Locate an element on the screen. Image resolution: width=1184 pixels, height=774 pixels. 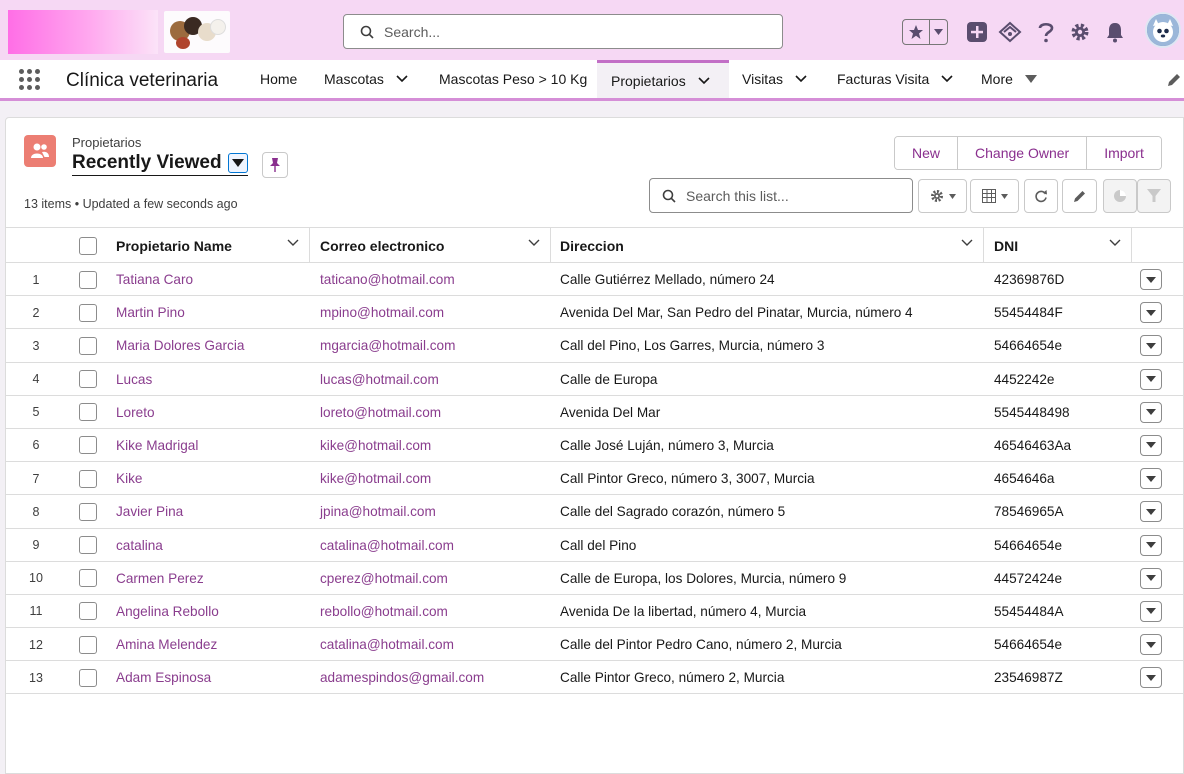
avatar is located at coordinates (1163, 30).